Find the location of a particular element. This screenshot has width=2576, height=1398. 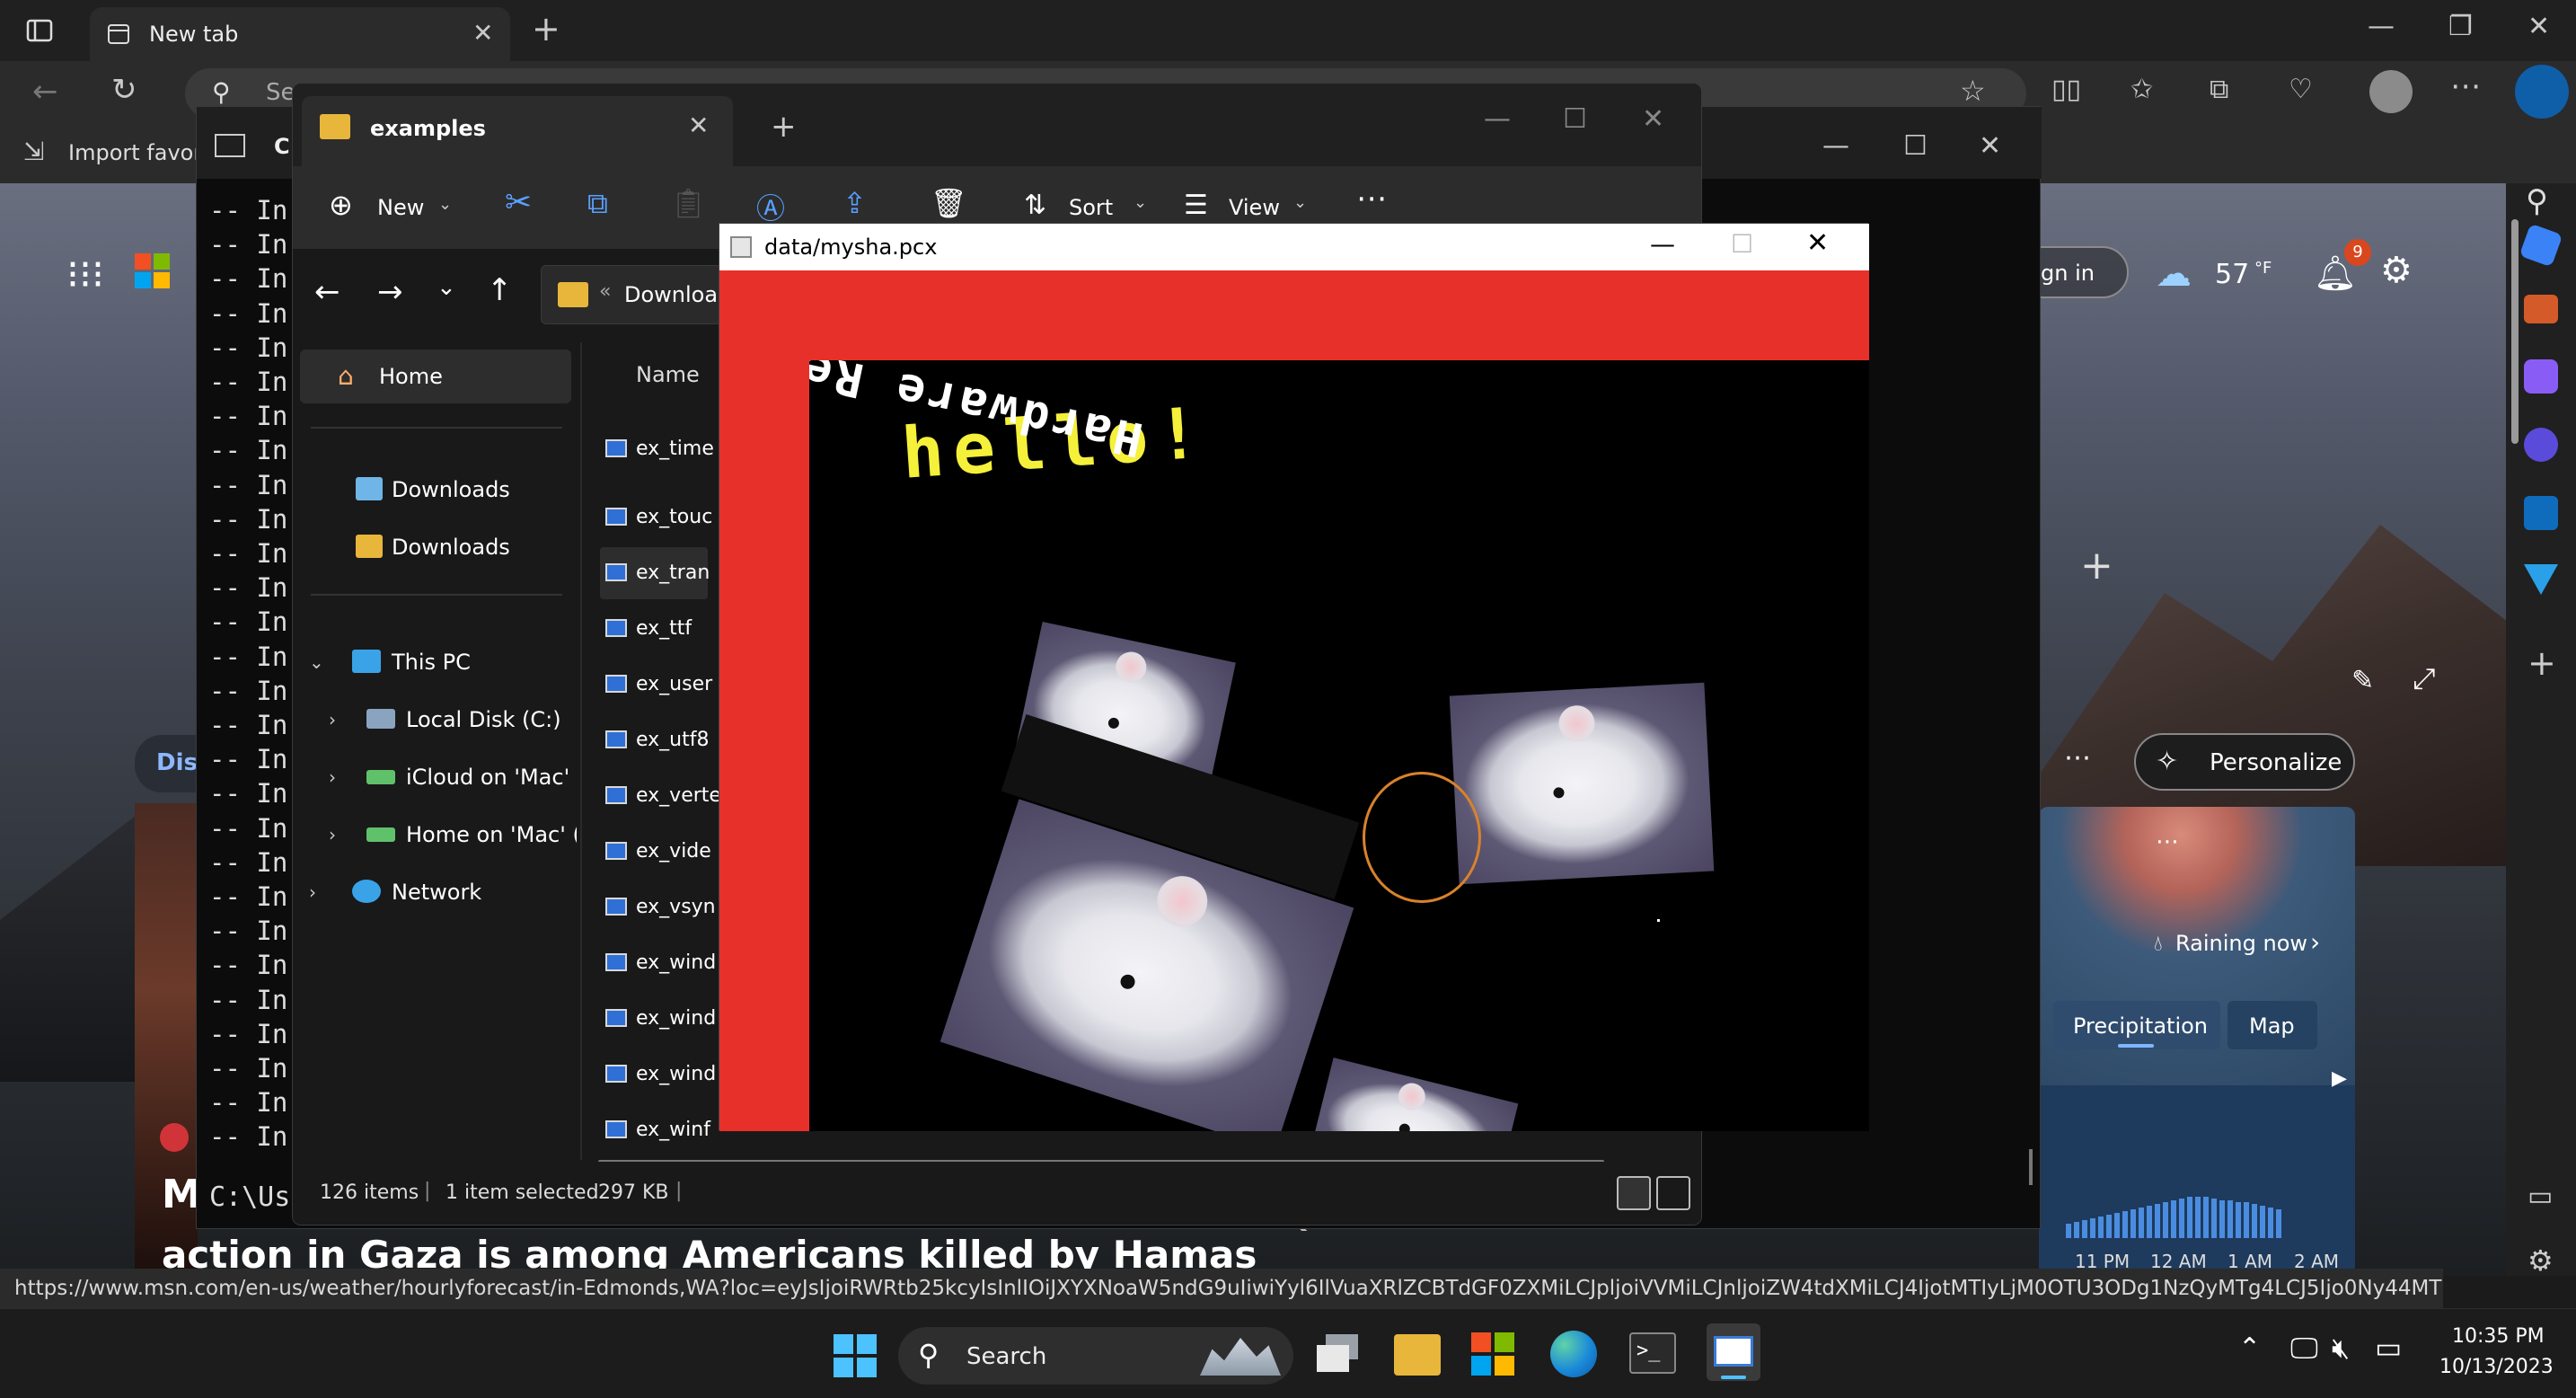

more-options-icon: ⋯ is located at coordinates (2077, 758).